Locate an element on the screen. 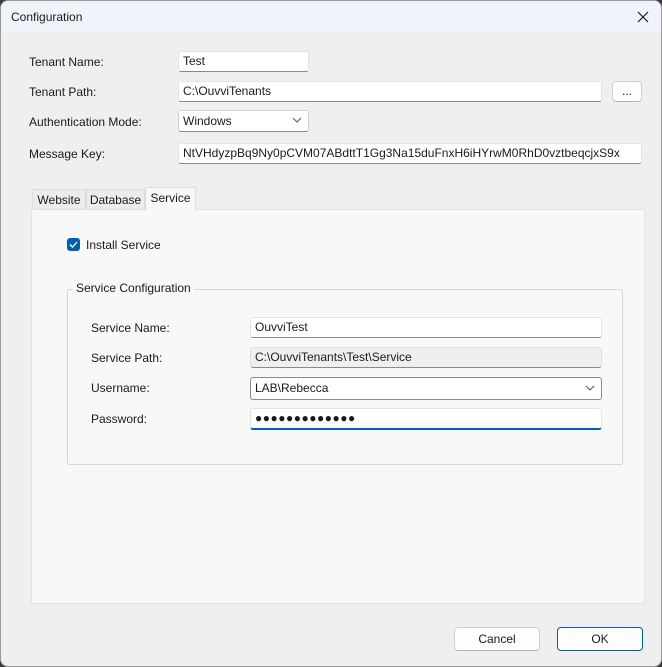 This screenshot has height=667, width=662. close-icon is located at coordinates (643, 17).